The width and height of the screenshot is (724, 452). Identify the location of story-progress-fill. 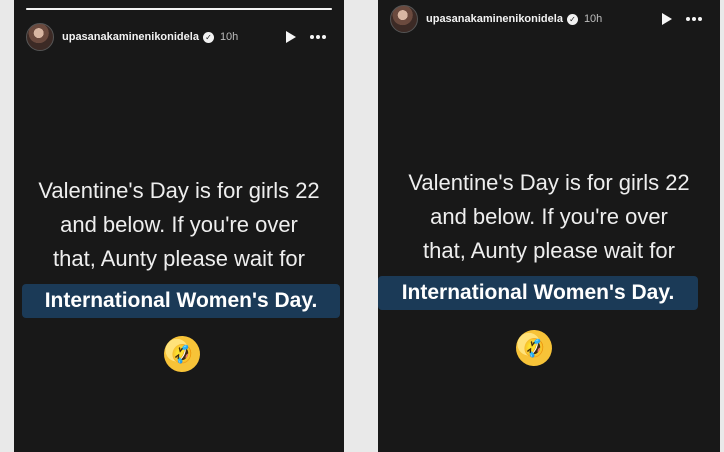
(179, 9).